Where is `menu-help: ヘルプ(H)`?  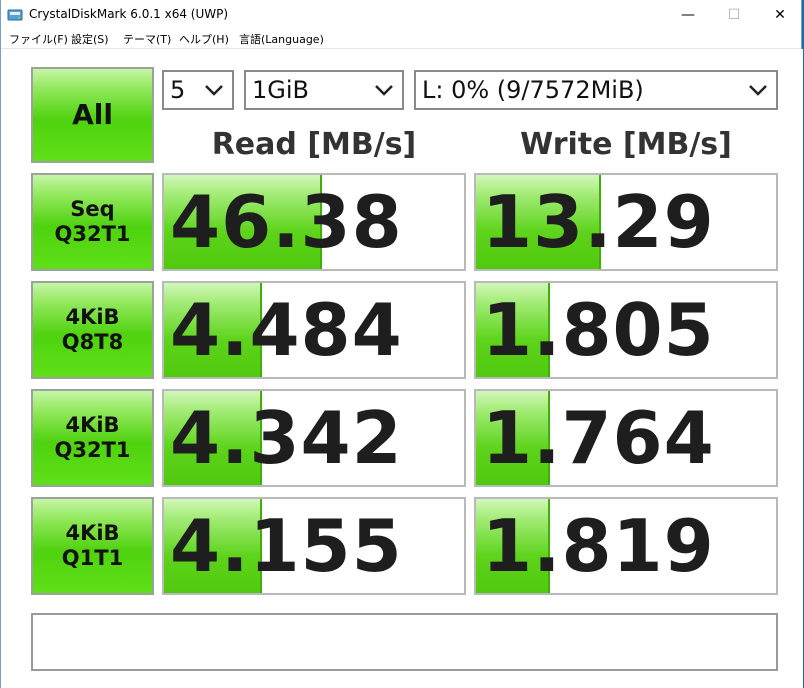 menu-help: ヘルプ(H) is located at coordinates (204, 39).